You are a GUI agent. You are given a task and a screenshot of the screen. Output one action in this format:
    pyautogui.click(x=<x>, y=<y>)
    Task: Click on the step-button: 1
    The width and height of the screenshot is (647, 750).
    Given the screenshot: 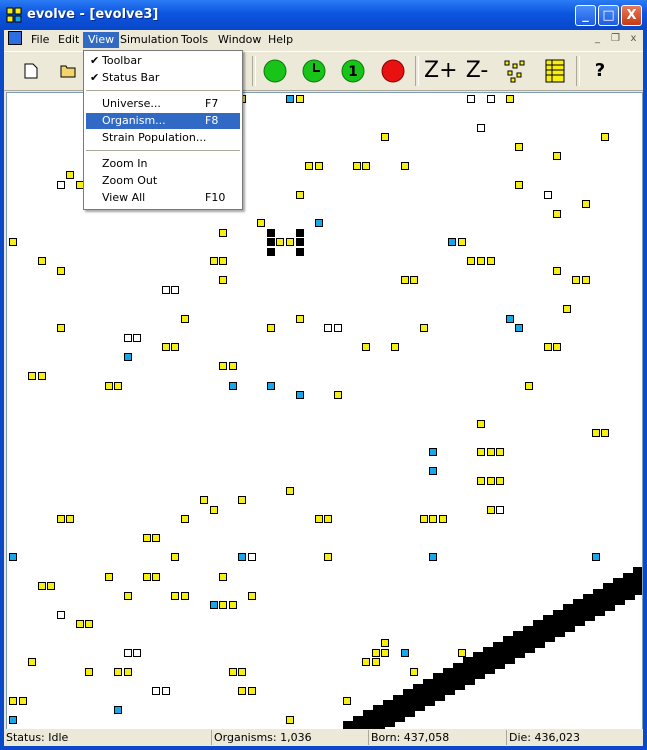 What is the action you would take?
    pyautogui.click(x=353, y=71)
    